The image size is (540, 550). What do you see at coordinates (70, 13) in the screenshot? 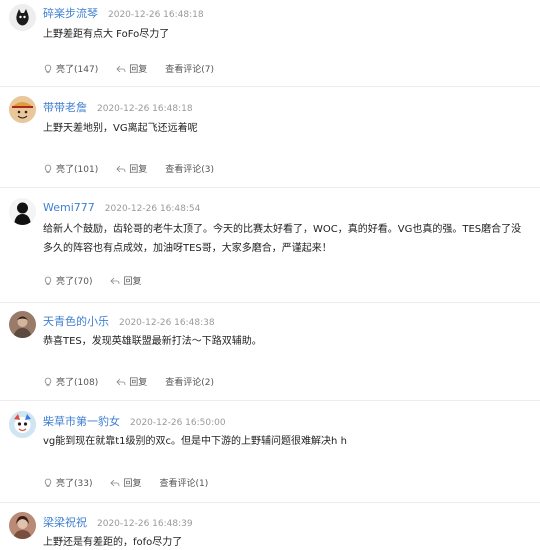
I see `username: 碎楽步流琴` at bounding box center [70, 13].